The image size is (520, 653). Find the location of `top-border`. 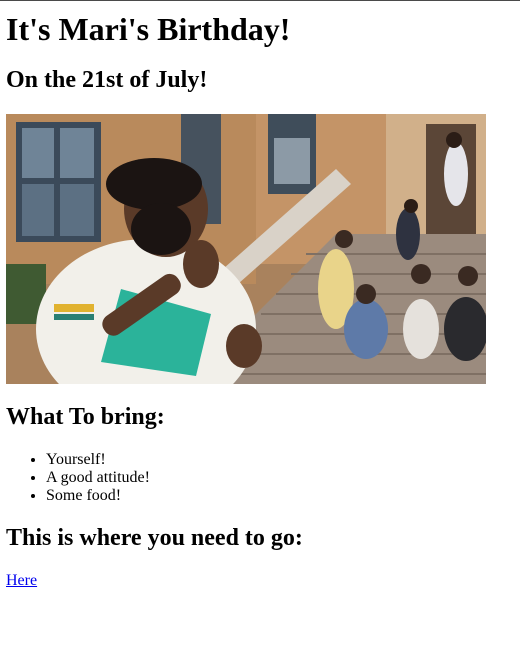

top-border is located at coordinates (260, 0).